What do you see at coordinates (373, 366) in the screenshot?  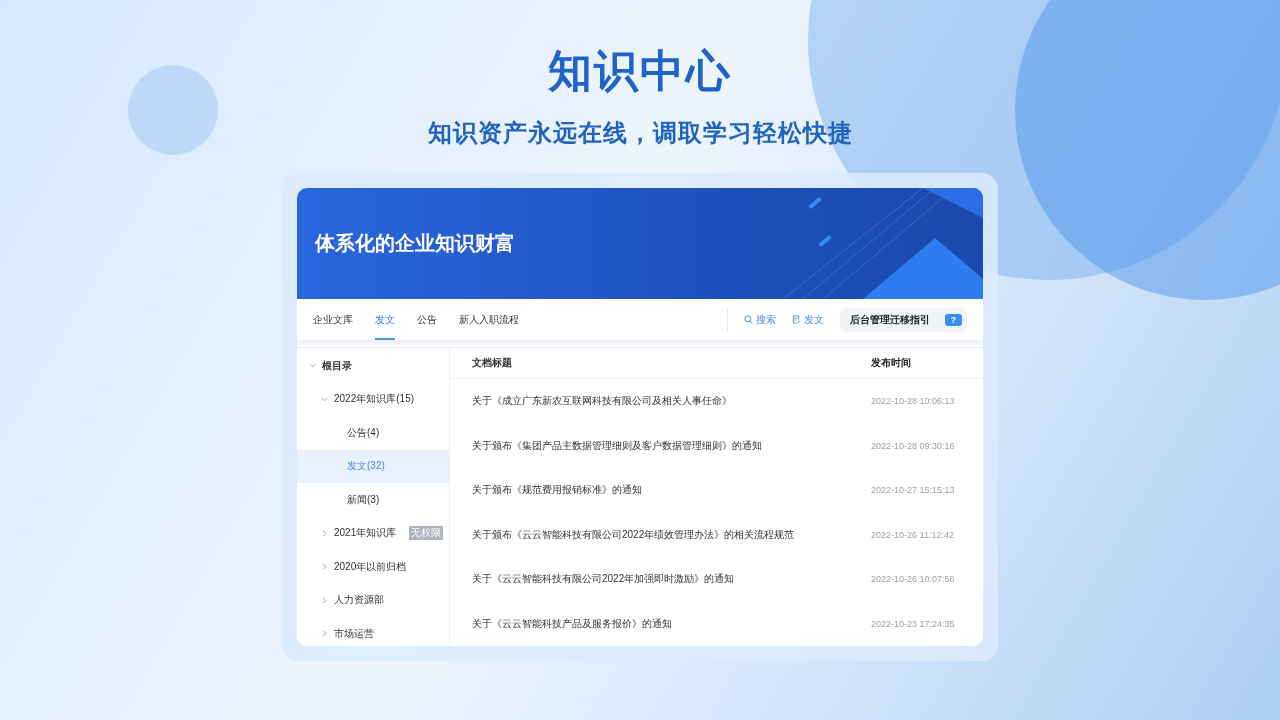 I see `tree-item: 根目录` at bounding box center [373, 366].